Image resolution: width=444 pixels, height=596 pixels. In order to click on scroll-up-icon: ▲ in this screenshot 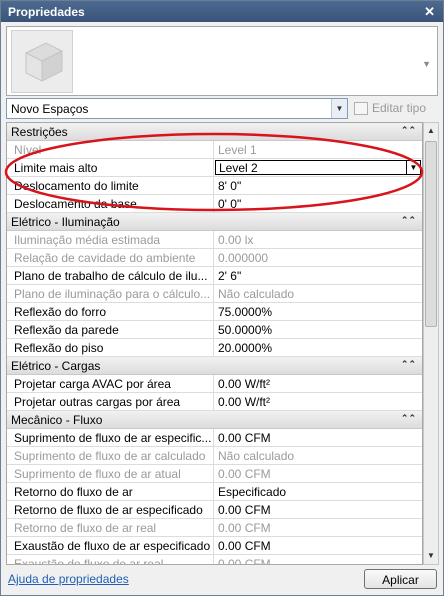, I will do `click(431, 131)`.